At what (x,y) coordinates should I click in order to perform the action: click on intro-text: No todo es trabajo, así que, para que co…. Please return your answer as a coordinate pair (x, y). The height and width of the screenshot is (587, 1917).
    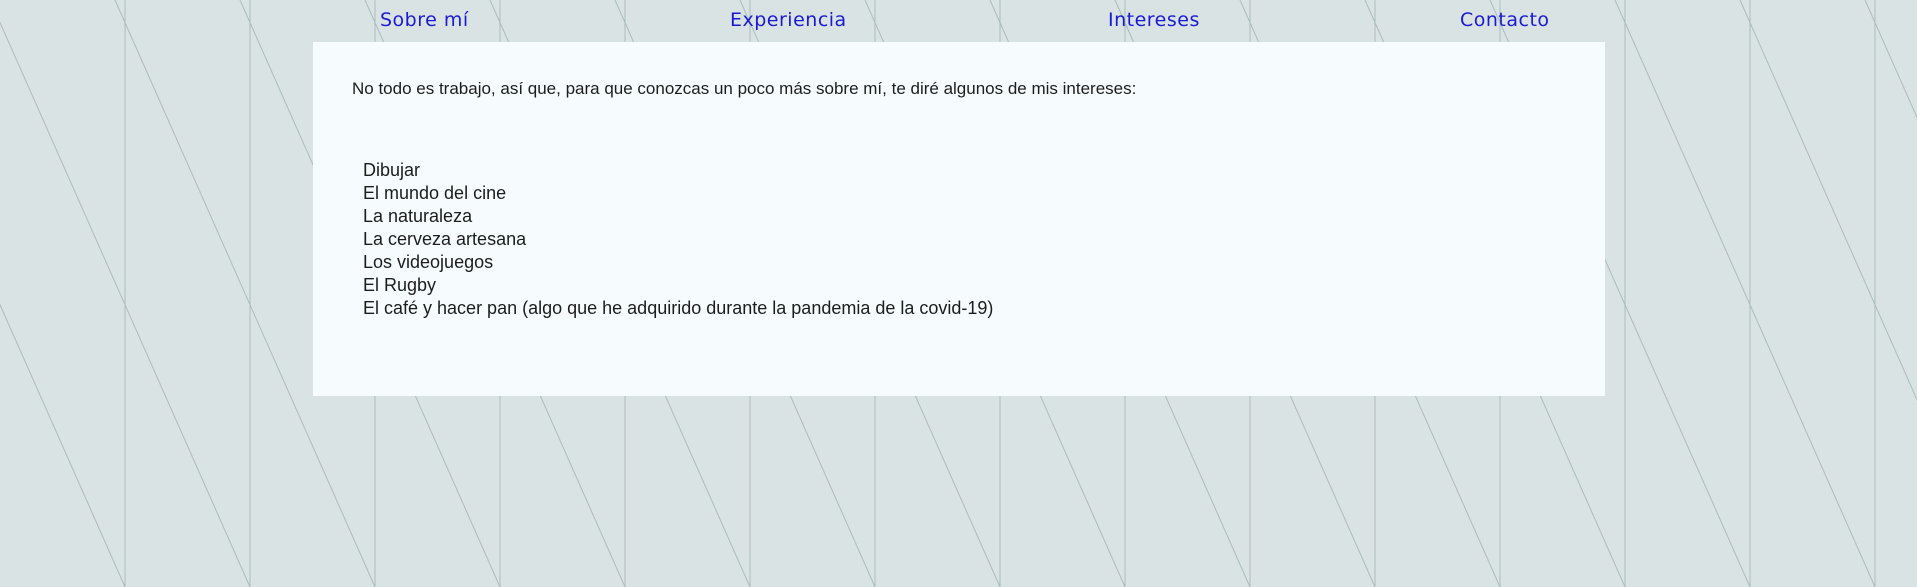
    Looking at the image, I should click on (744, 88).